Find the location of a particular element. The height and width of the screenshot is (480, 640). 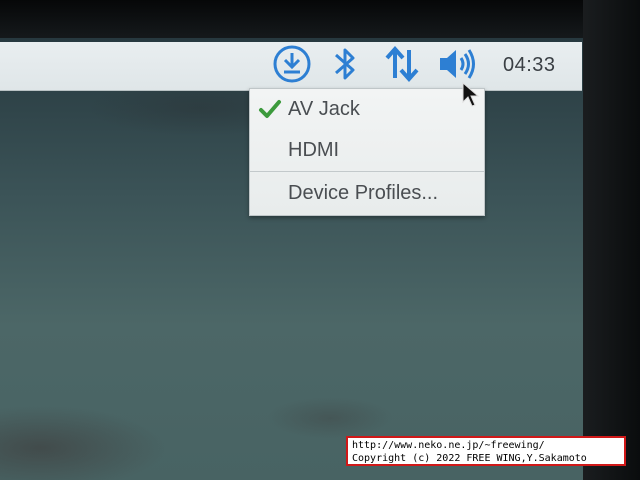

monitor-bezel-right is located at coordinates (611, 240).